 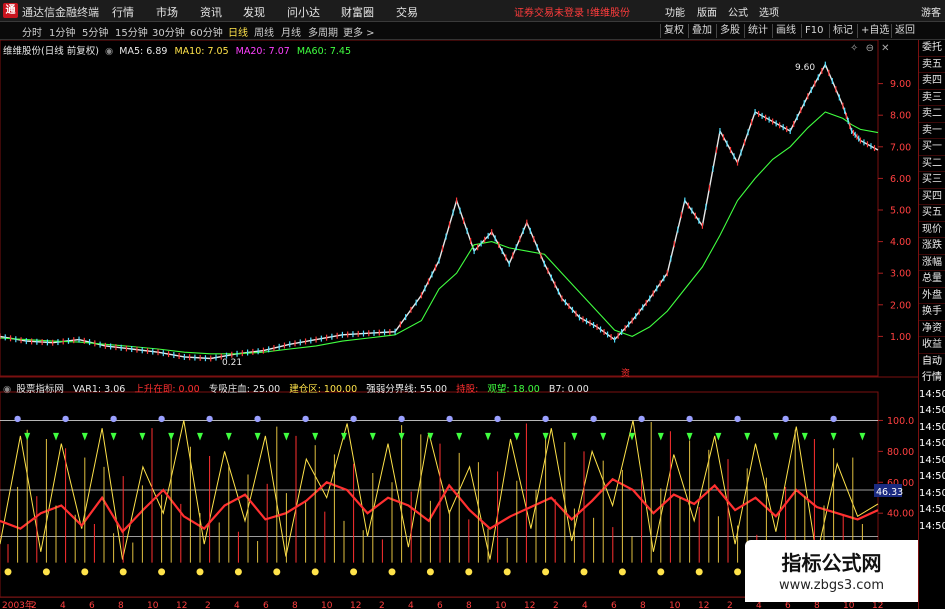 I want to click on overlay-button: 叠加, so click(x=701, y=31).